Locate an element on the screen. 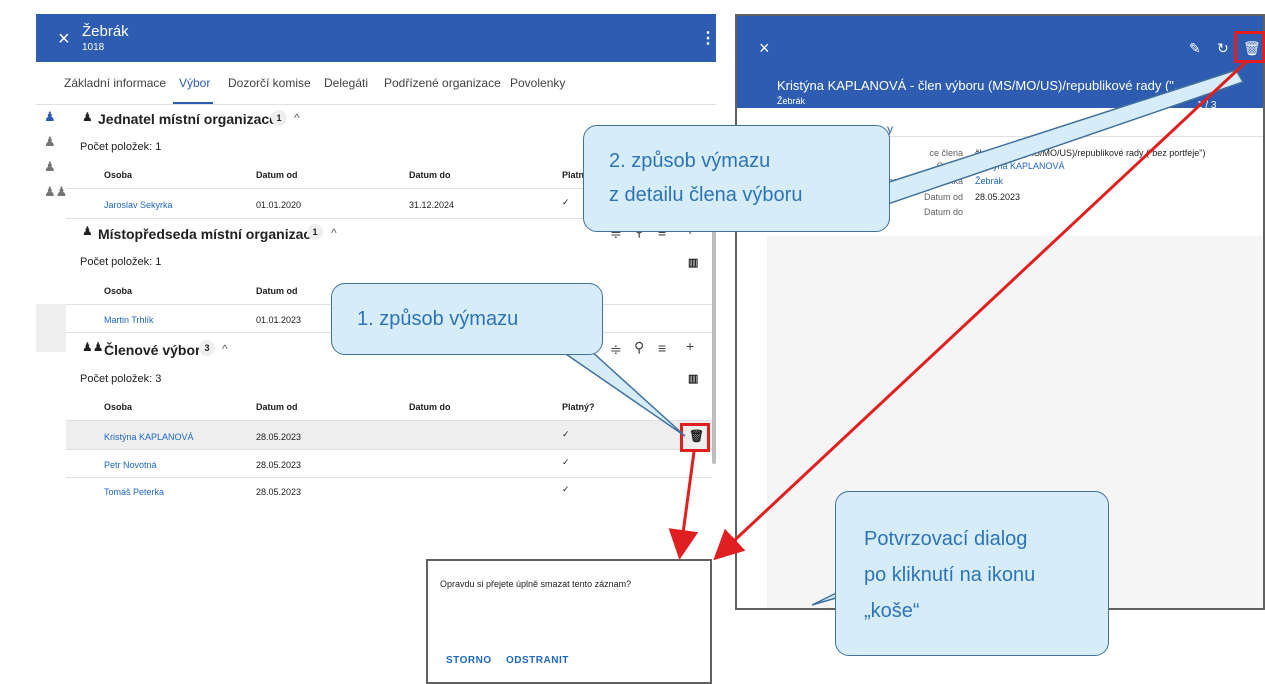  organization-code: 1018 is located at coordinates (93, 47).